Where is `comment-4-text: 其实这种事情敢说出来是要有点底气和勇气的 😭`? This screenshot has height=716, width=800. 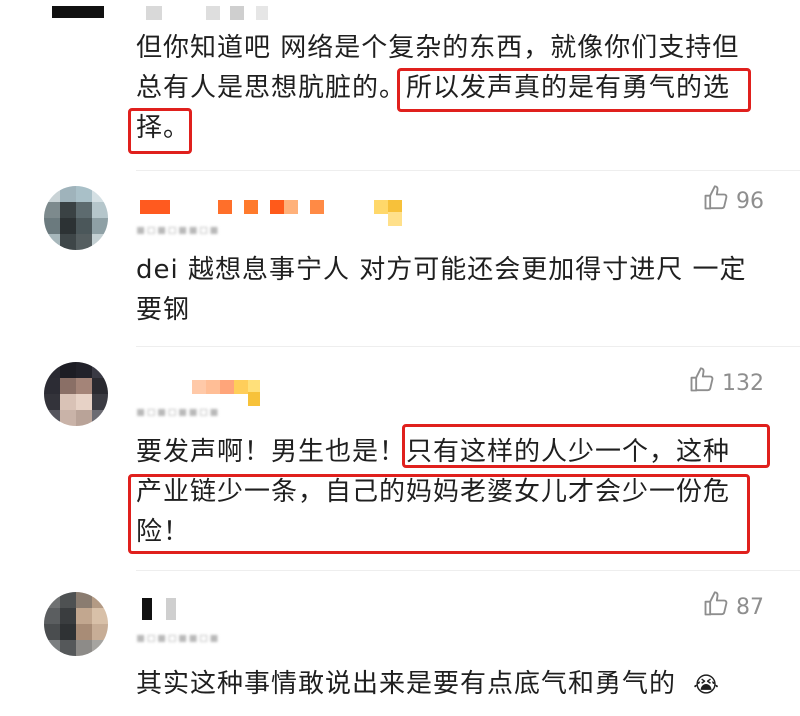 comment-4-text: 其实这种事情敢说出来是要有点底气和勇气的 😭 is located at coordinates (451, 685).